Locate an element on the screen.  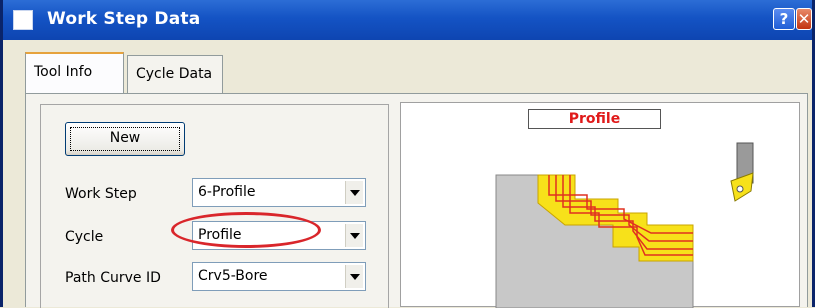
new-button-label: New is located at coordinates (125, 138).